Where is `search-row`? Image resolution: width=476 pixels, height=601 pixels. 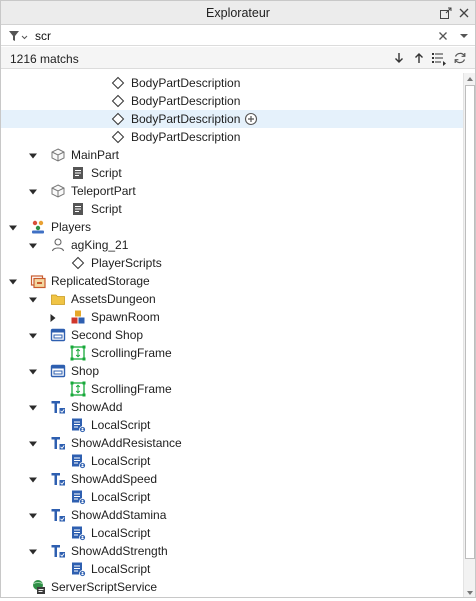
search-row is located at coordinates (238, 35).